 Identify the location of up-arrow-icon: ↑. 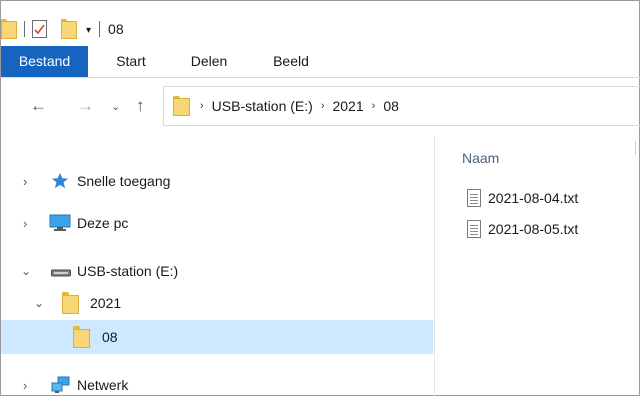
(140, 106).